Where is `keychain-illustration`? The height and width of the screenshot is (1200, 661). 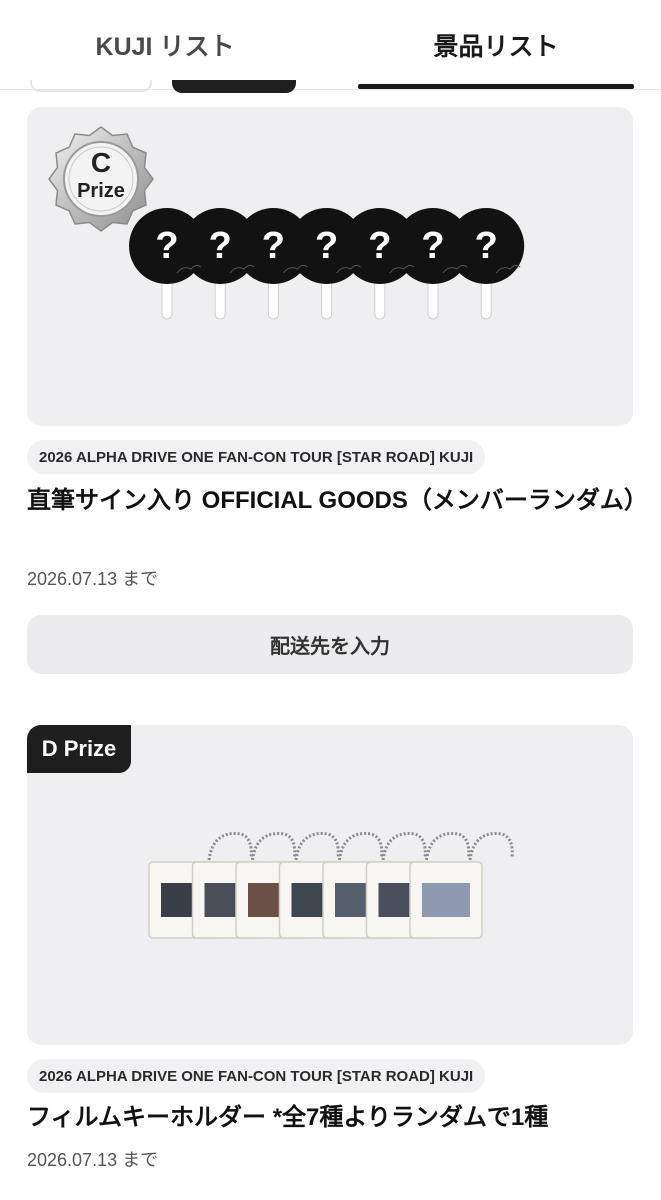 keychain-illustration is located at coordinates (331, 885).